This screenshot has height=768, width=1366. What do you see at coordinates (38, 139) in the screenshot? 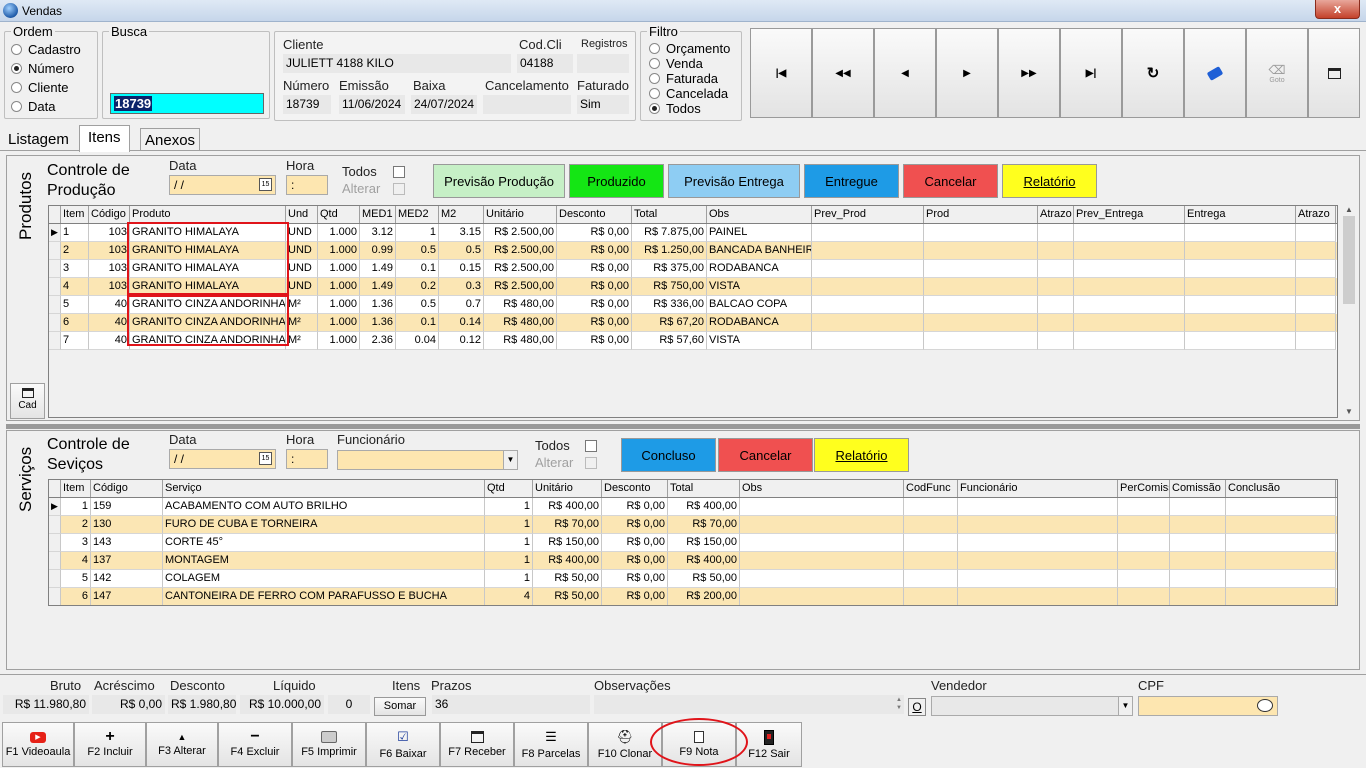
I see `tab-listagem: Listagem` at bounding box center [38, 139].